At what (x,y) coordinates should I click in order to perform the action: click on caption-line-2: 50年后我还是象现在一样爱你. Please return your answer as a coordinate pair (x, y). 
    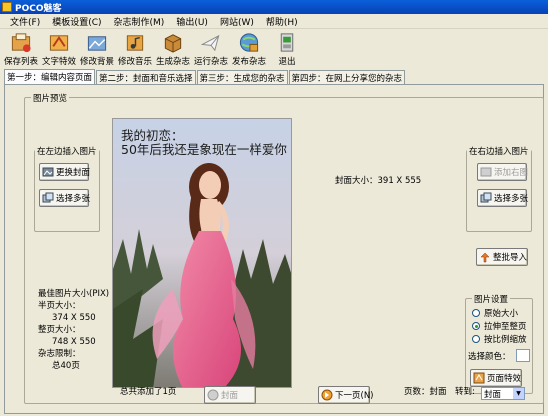
    Looking at the image, I should click on (204, 149).